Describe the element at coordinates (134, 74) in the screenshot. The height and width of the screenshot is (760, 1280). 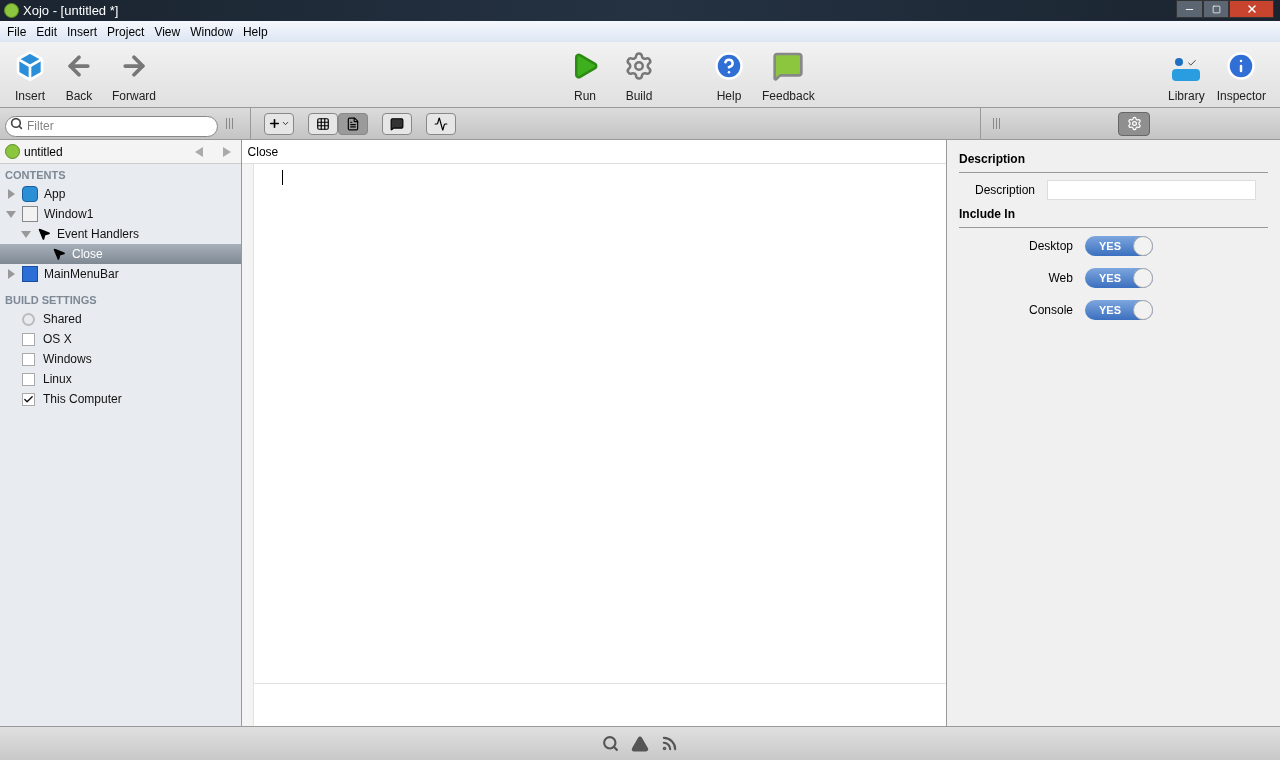
I see `toolbar-button: Forward` at that location.